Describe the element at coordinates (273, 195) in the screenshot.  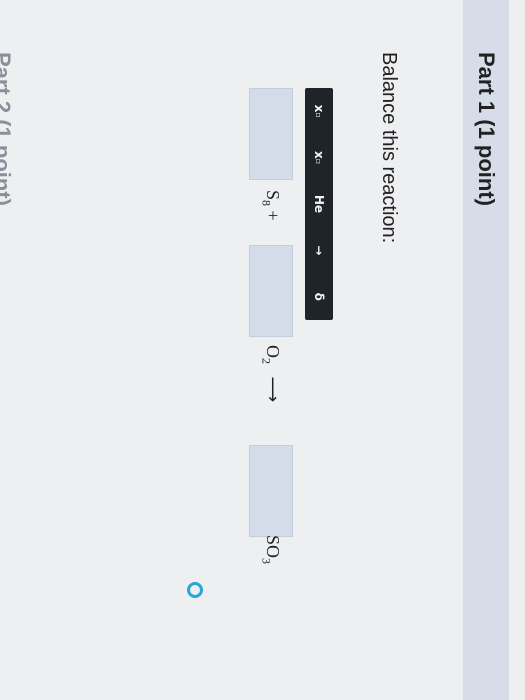
I see `reactant-s8-symbol: S` at that location.